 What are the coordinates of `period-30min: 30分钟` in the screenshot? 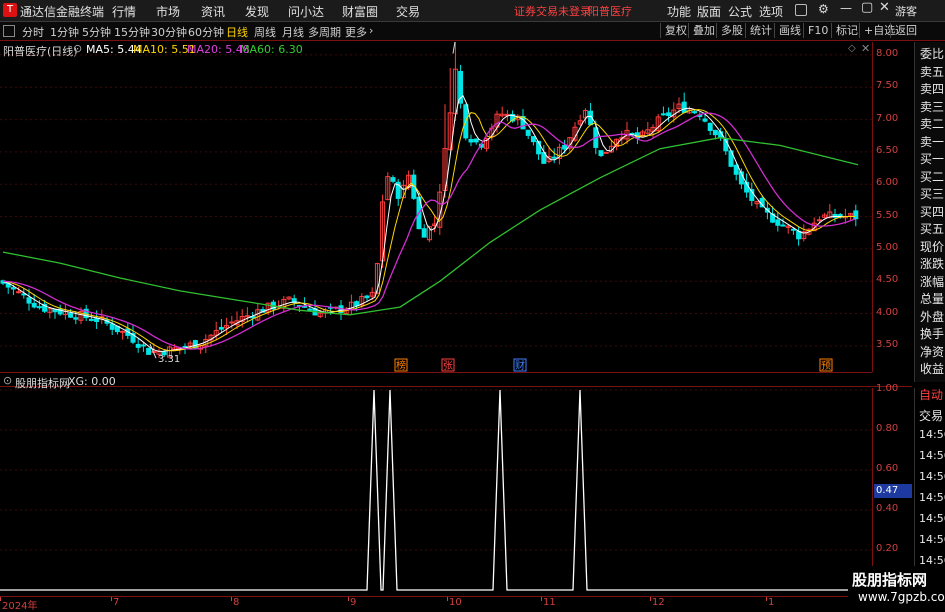 It's located at (169, 32).